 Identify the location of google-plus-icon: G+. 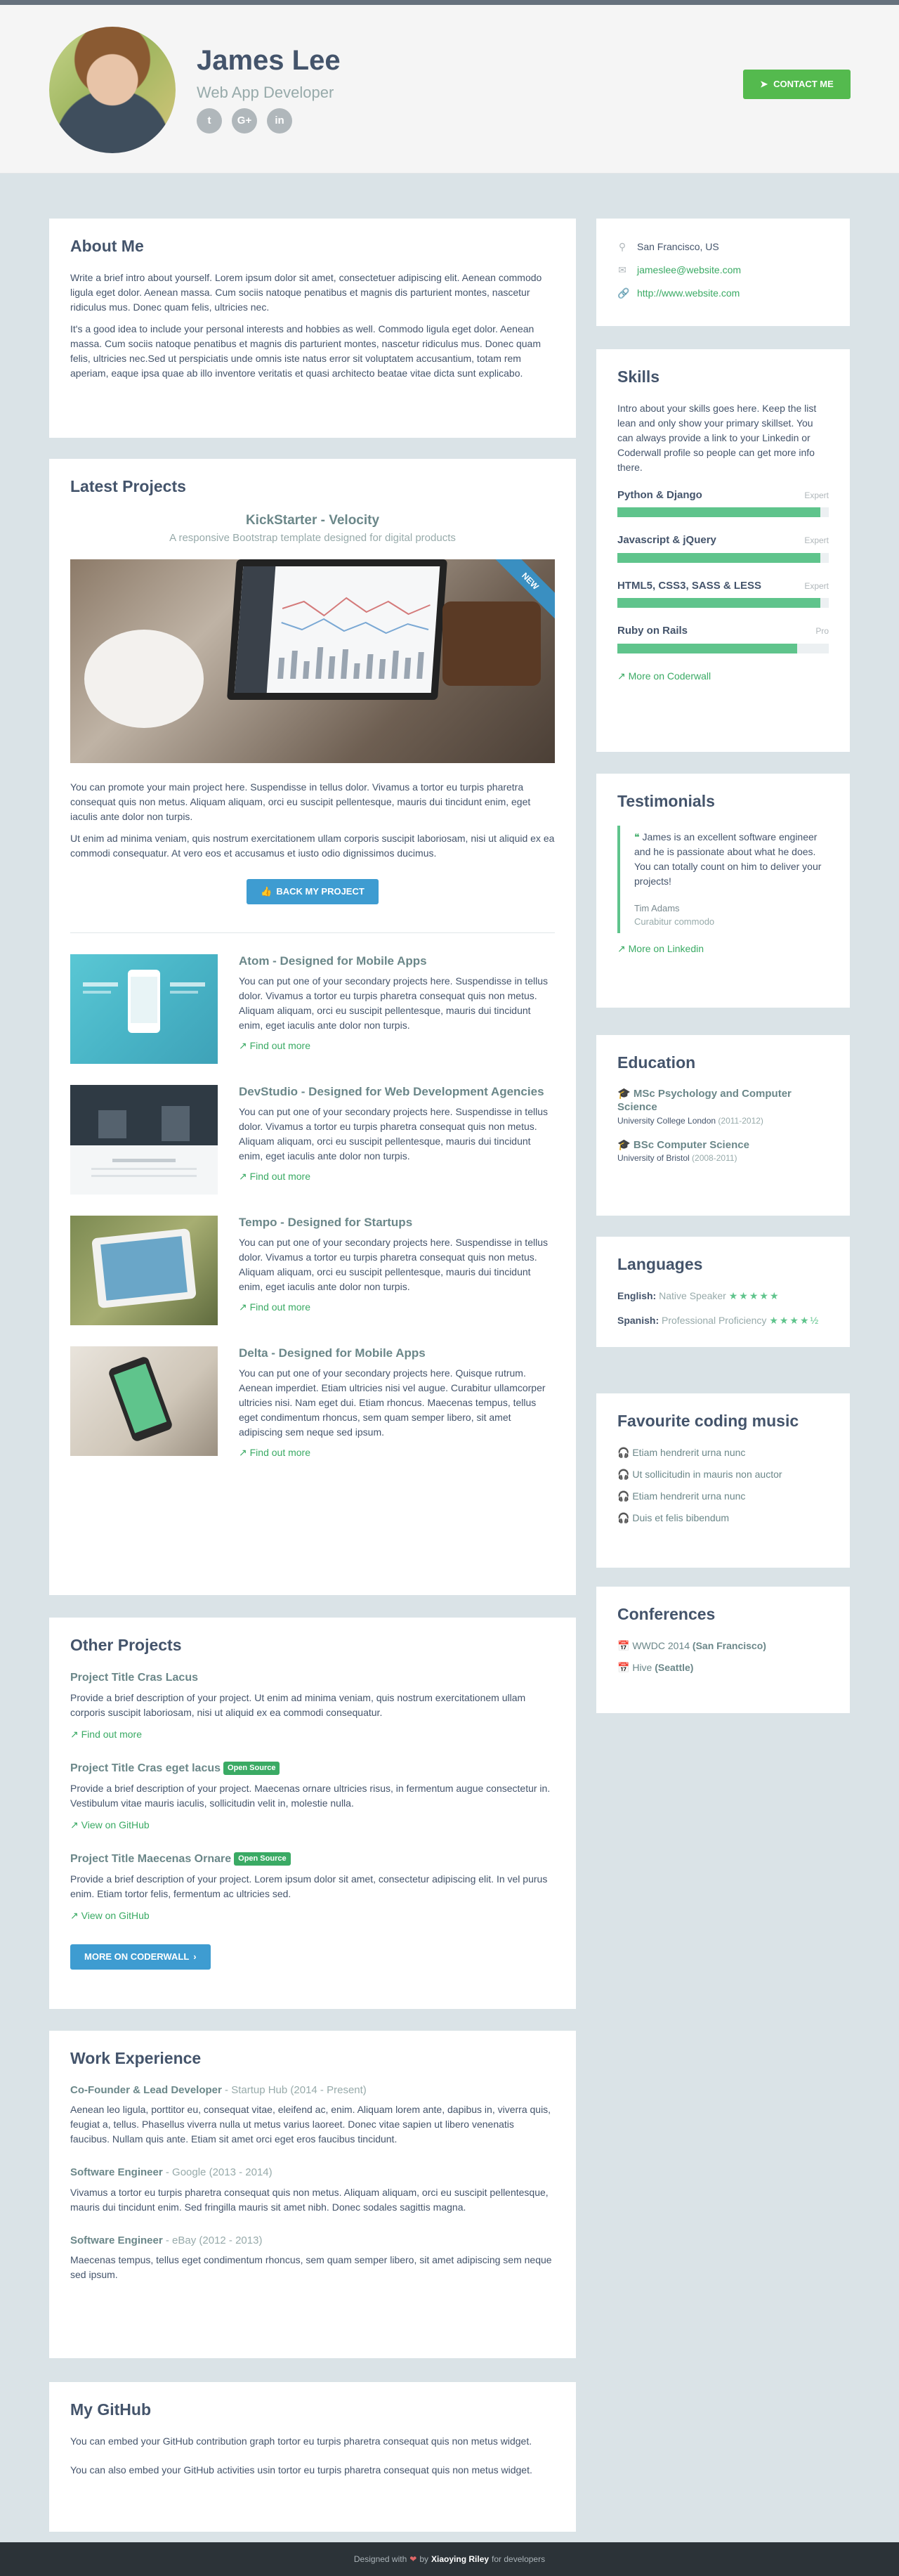
(245, 121).